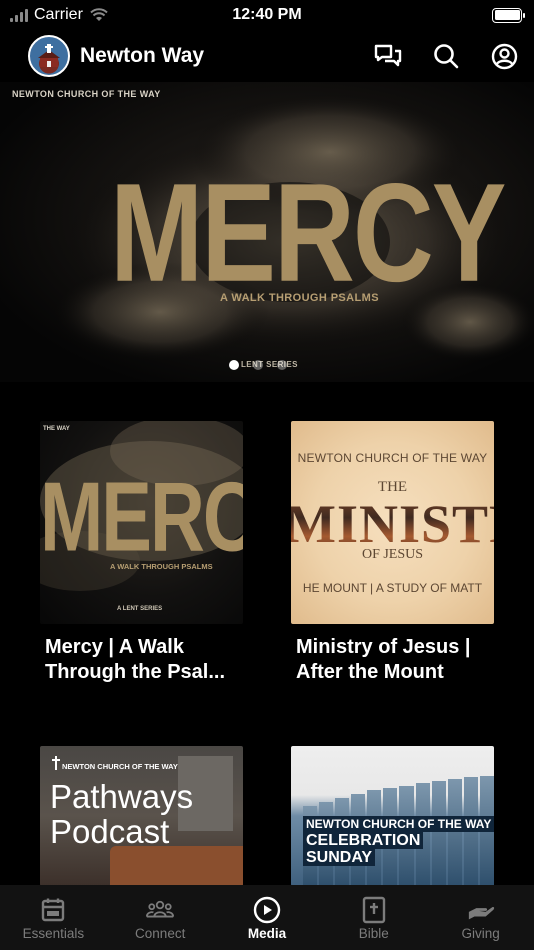 This screenshot has height=950, width=534. I want to click on church-logo, so click(49, 56).